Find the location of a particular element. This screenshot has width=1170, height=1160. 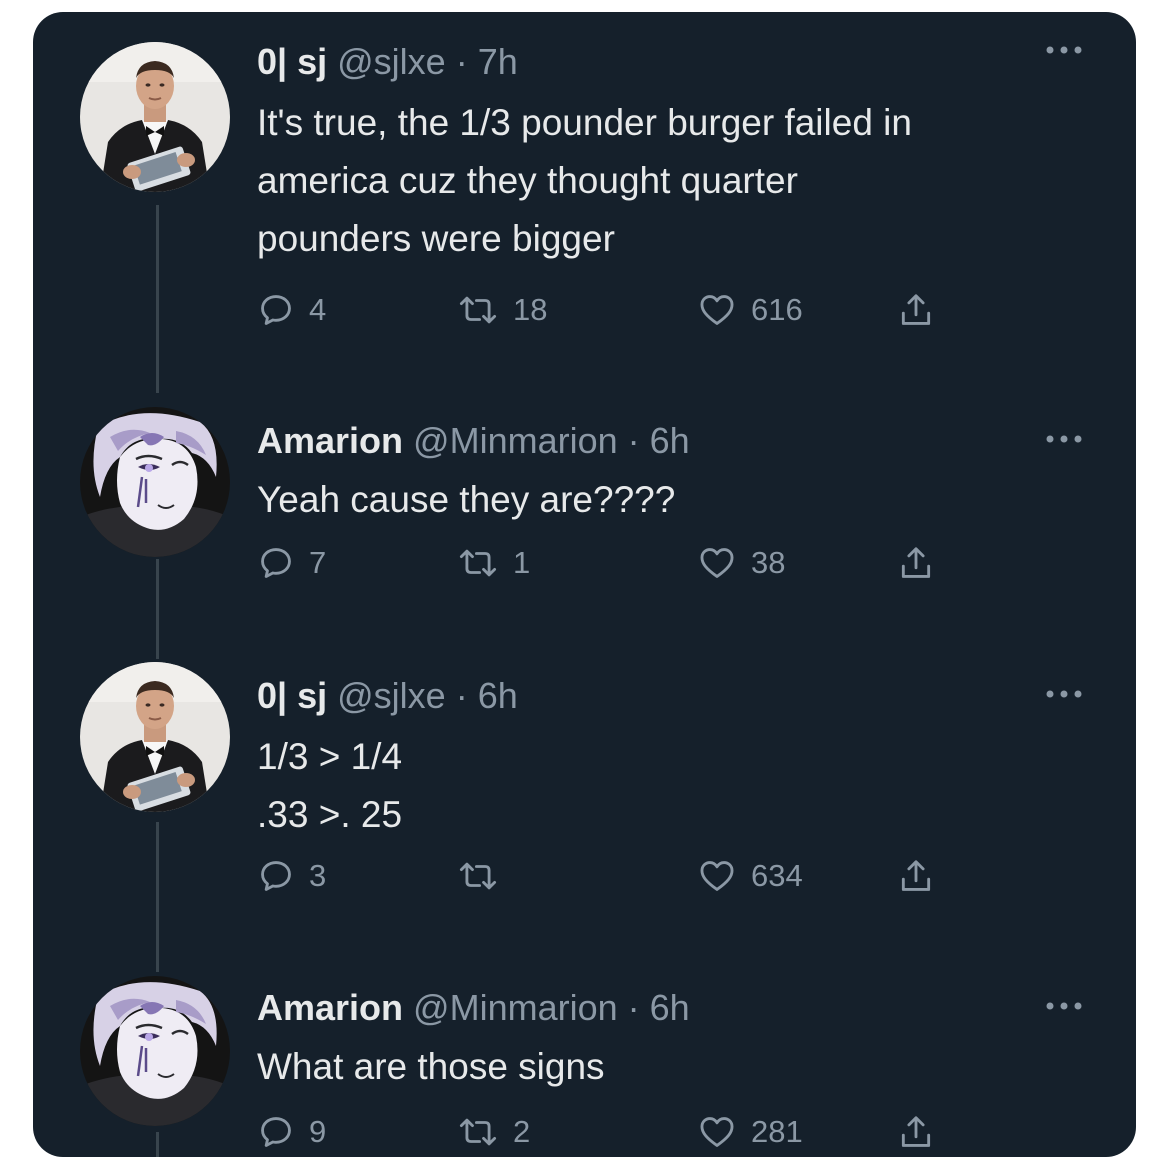

tweet-header: 0| sj @sjlxe · 6h is located at coordinates (387, 696).